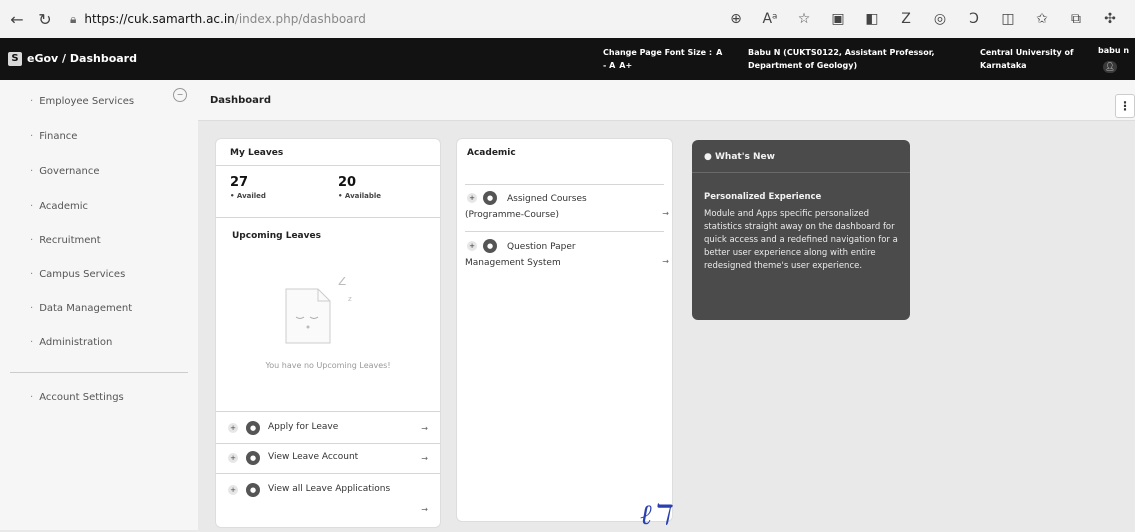  Describe the element at coordinates (1113, 50) in the screenshot. I see `user-short-name: babu n` at that location.